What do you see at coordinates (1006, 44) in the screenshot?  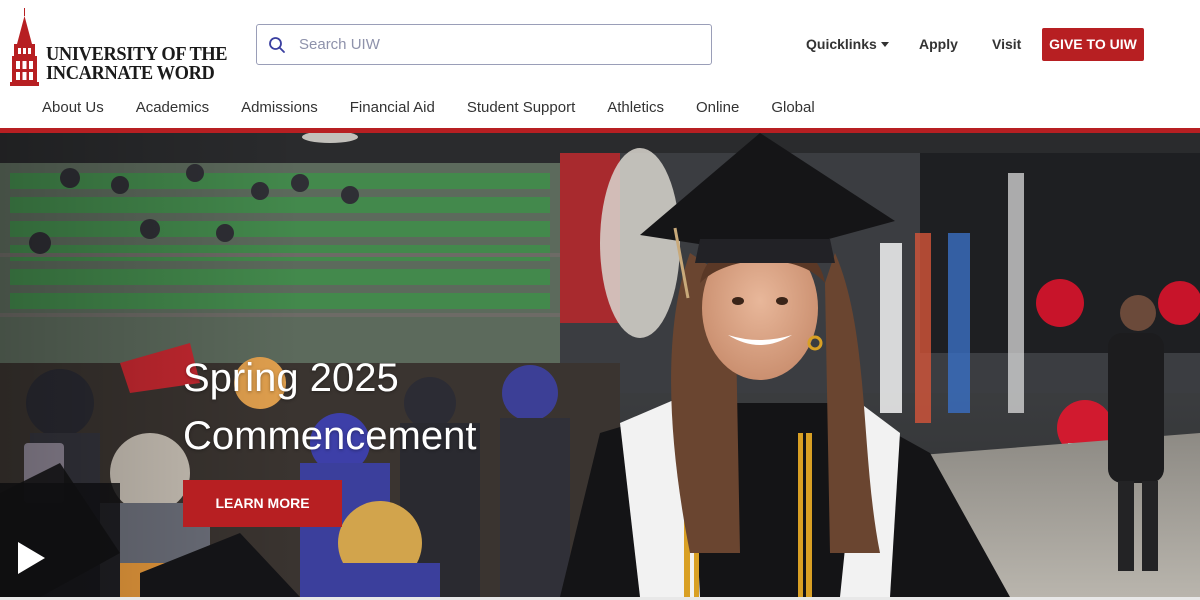 I see `visit-link: Visit` at bounding box center [1006, 44].